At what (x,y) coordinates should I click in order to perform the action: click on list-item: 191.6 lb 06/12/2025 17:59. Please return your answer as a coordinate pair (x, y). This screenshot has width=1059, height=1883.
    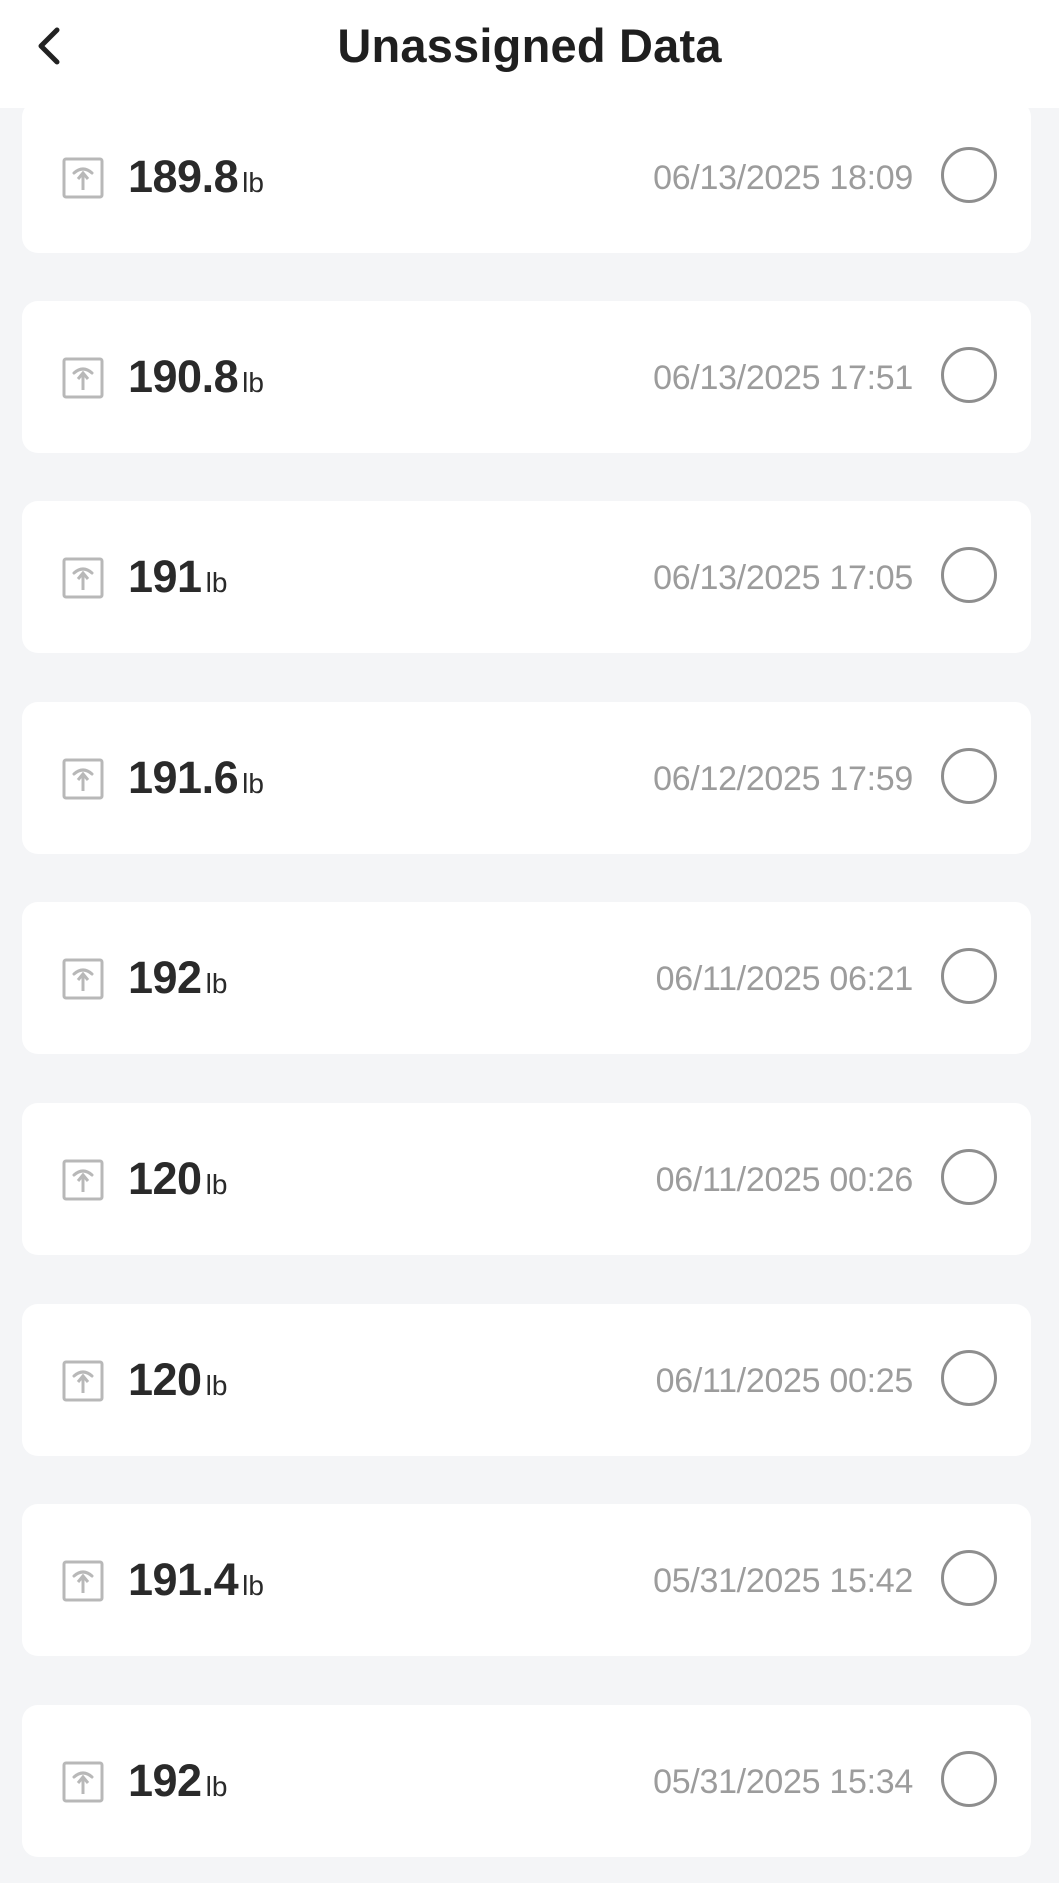
    Looking at the image, I should click on (526, 778).